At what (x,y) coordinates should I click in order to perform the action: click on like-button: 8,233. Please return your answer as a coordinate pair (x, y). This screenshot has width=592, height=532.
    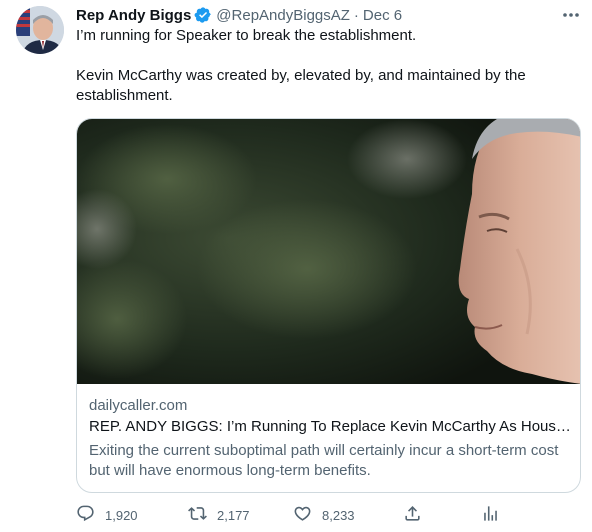
    Looking at the image, I should click on (324, 515).